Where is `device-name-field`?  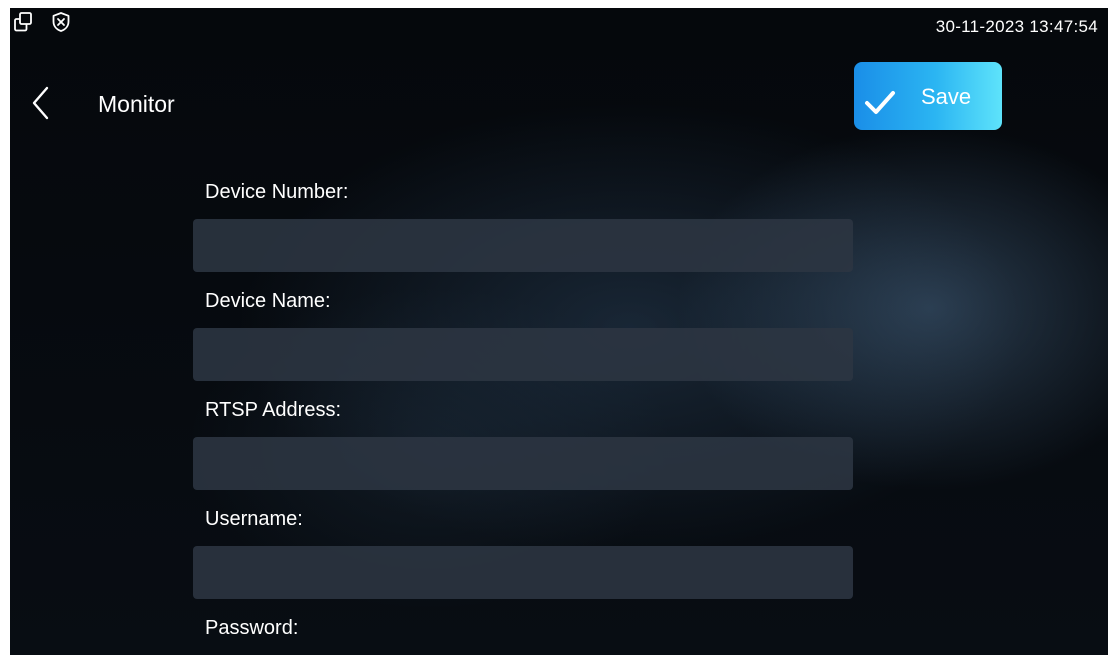 device-name-field is located at coordinates (523, 354).